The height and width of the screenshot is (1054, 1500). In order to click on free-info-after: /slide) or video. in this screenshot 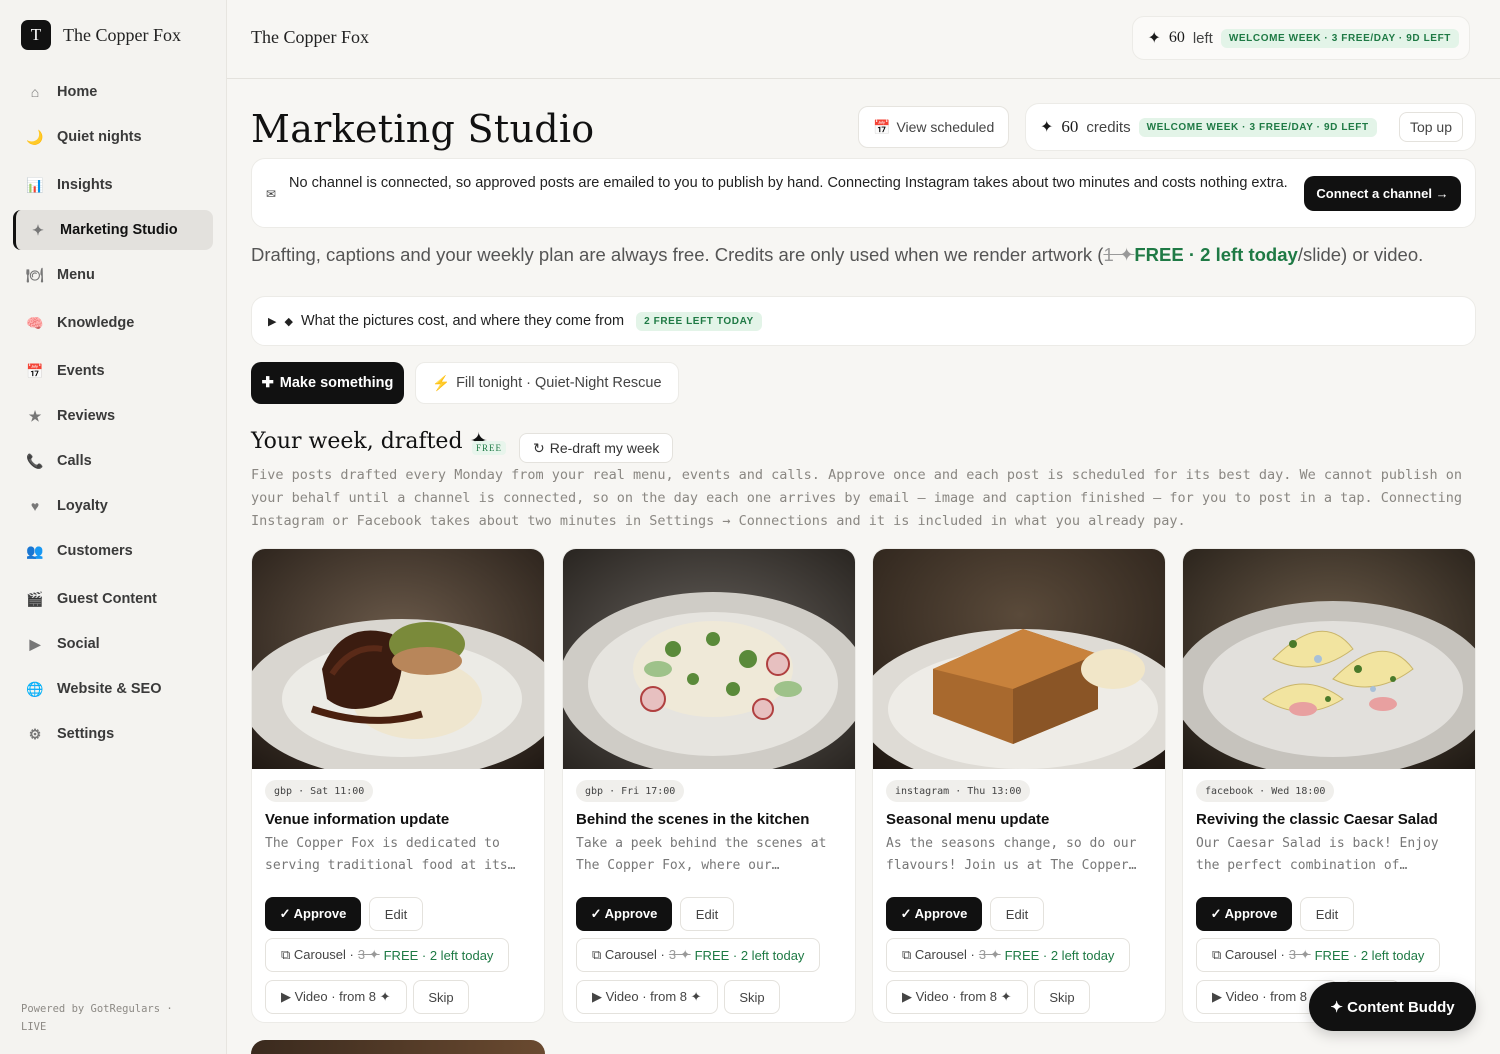, I will do `click(1360, 254)`.